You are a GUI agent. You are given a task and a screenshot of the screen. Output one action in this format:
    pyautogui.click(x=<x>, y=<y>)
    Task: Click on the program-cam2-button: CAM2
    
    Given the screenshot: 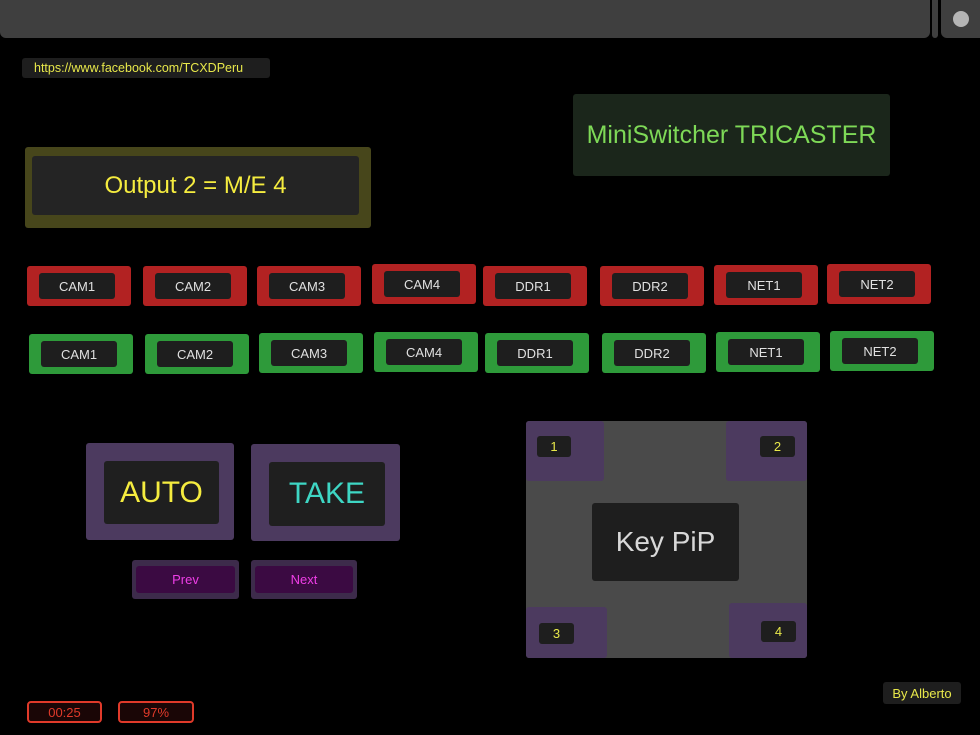 What is the action you would take?
    pyautogui.click(x=195, y=286)
    